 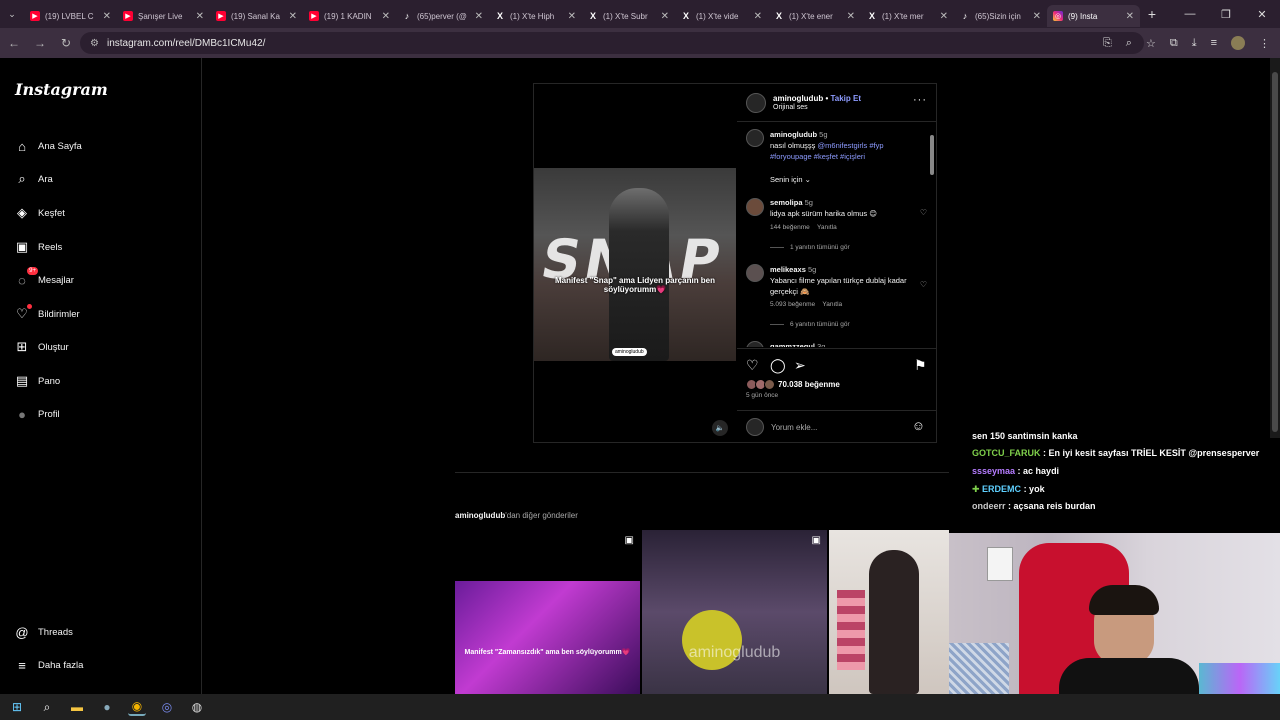 I want to click on scroll-thumb, so click(x=932, y=155).